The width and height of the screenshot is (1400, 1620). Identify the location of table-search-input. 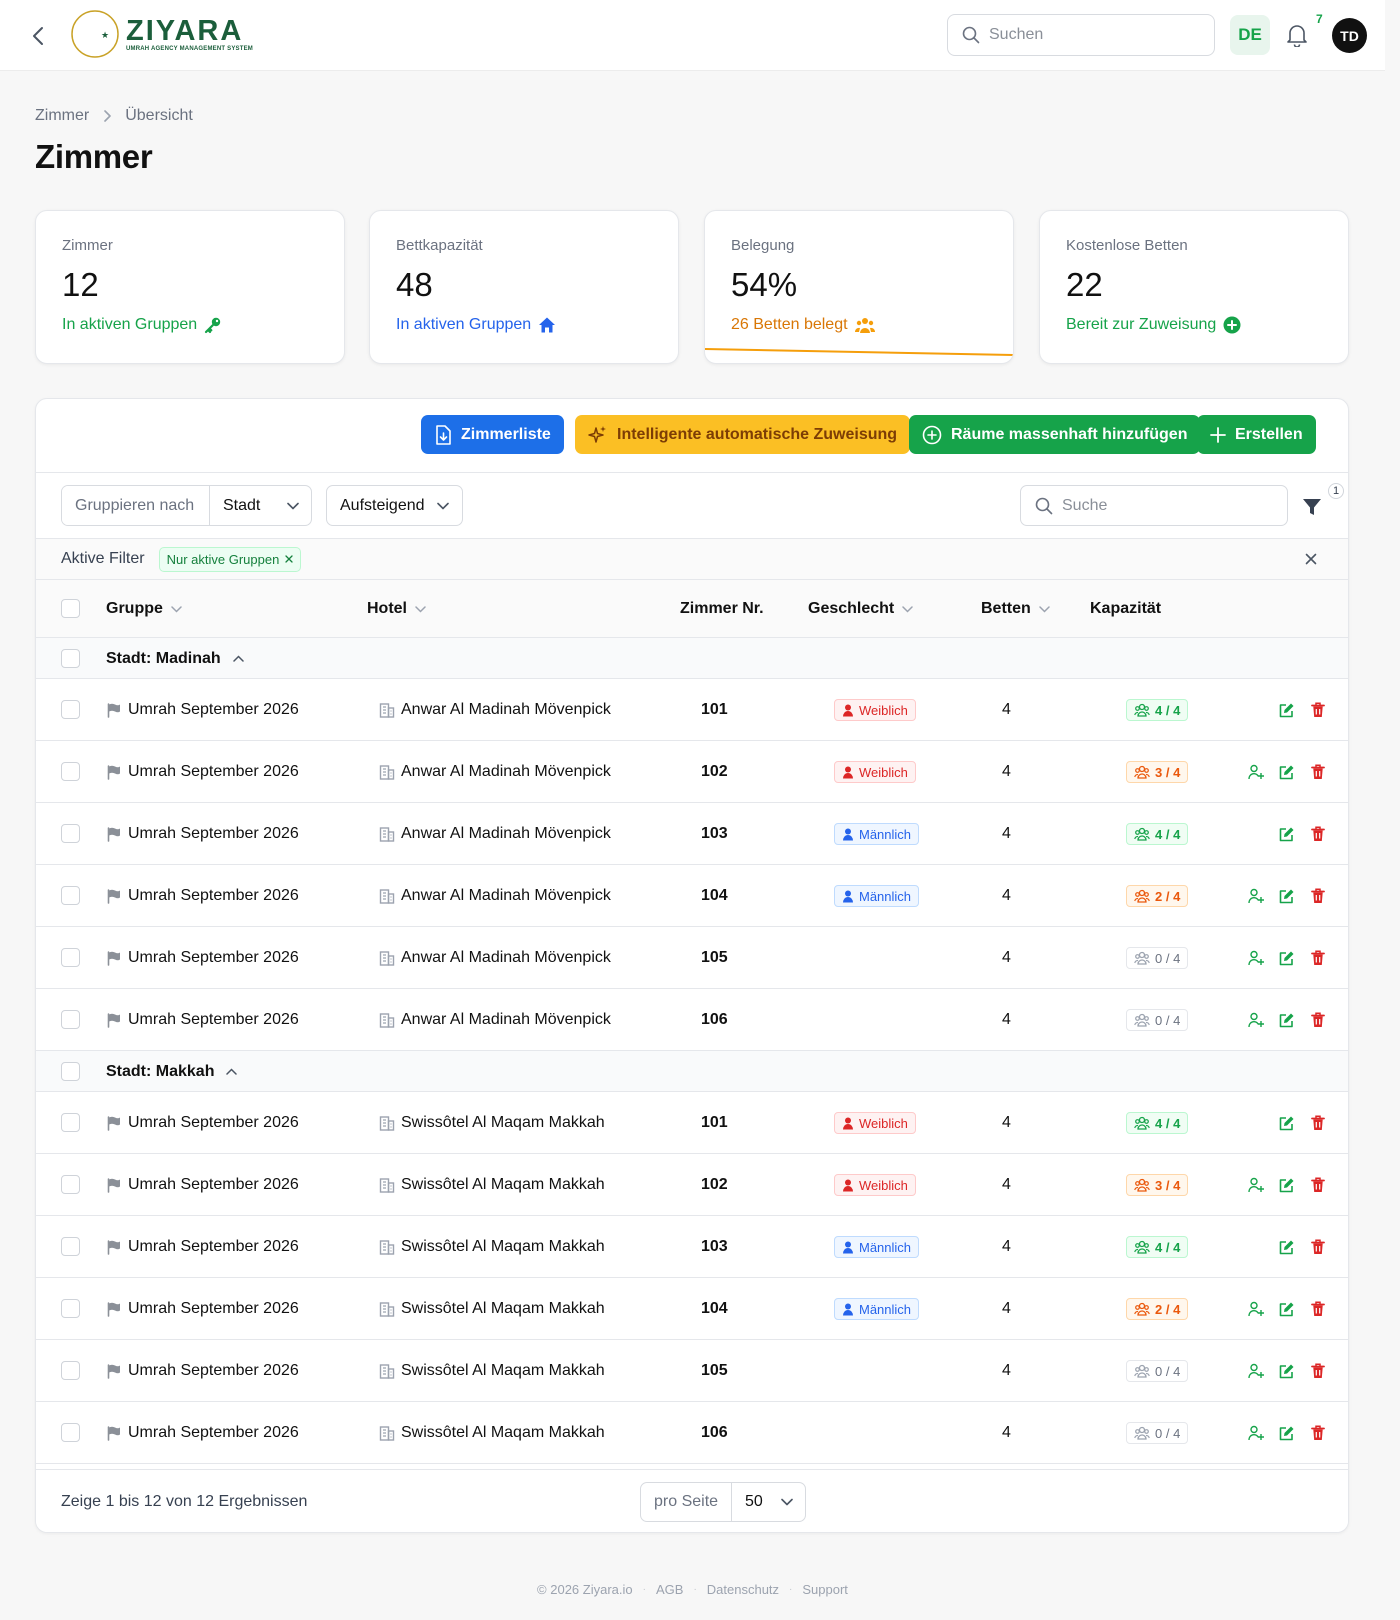
(1167, 505).